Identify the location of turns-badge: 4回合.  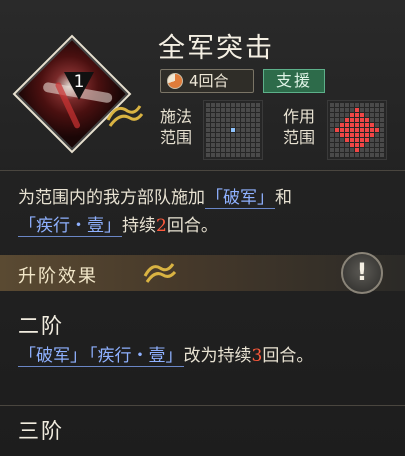
(207, 81).